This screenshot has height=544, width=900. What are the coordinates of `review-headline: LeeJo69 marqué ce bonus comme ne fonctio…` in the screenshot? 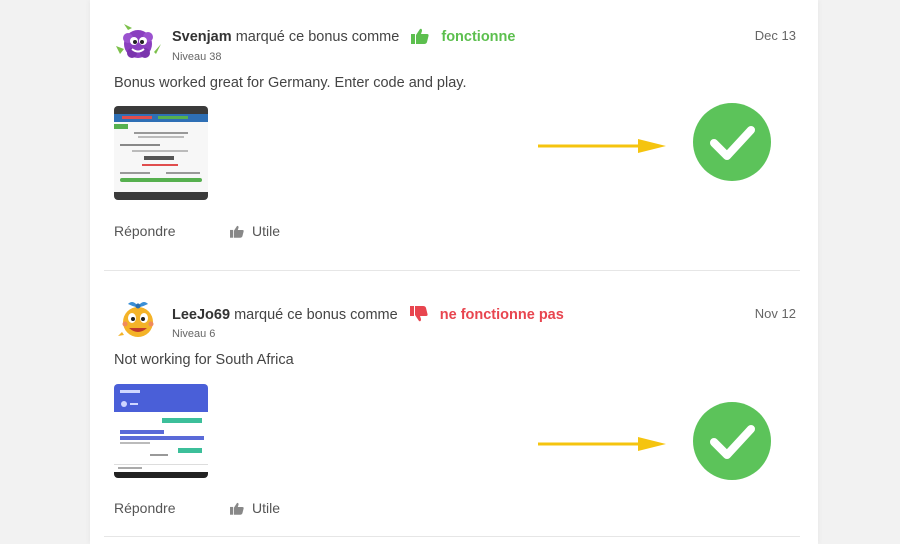 It's located at (368, 316).